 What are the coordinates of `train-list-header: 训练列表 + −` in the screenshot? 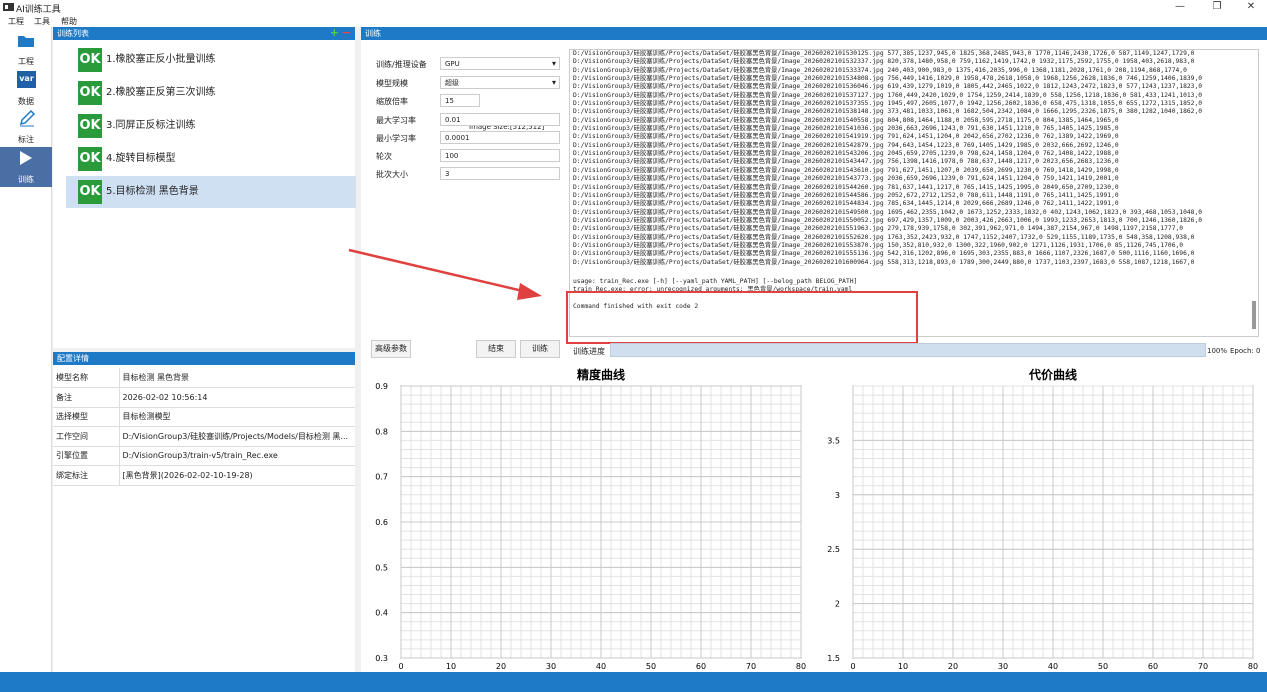 It's located at (204, 33).